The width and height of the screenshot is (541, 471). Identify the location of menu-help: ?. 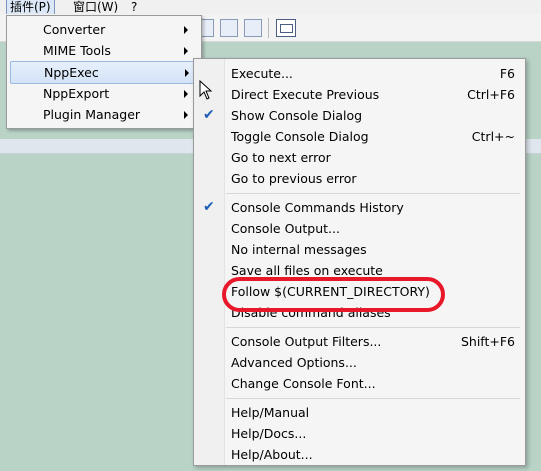
(134, 7).